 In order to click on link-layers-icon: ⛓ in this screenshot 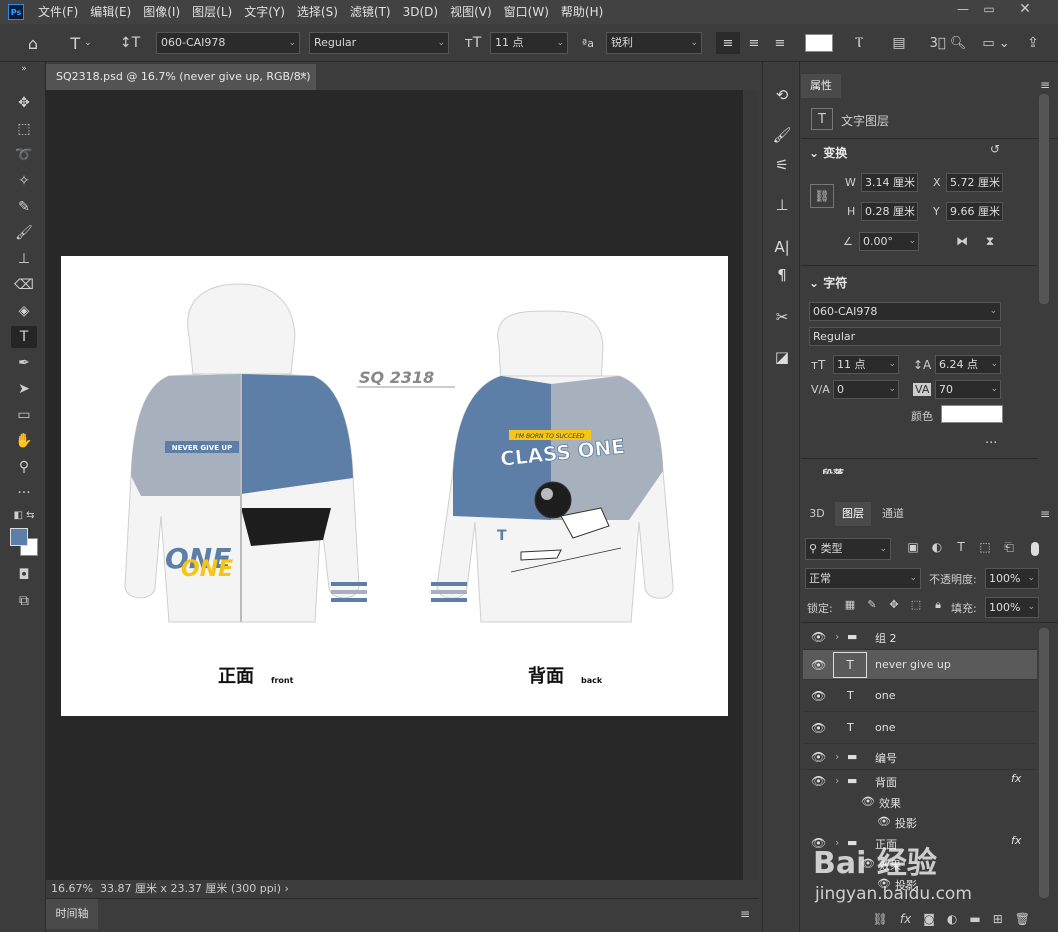, I will do `click(880, 919)`.